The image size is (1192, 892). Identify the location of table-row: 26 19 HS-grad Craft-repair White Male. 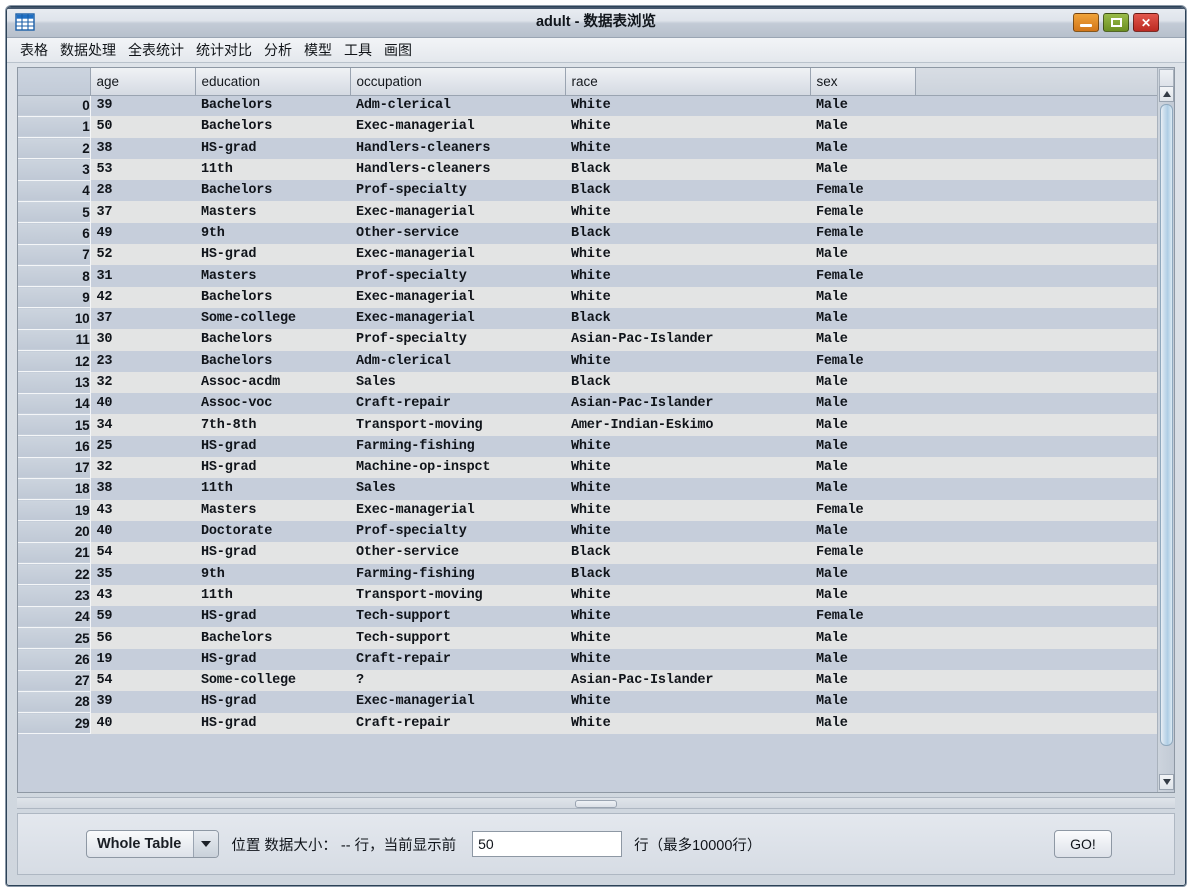
(587, 659).